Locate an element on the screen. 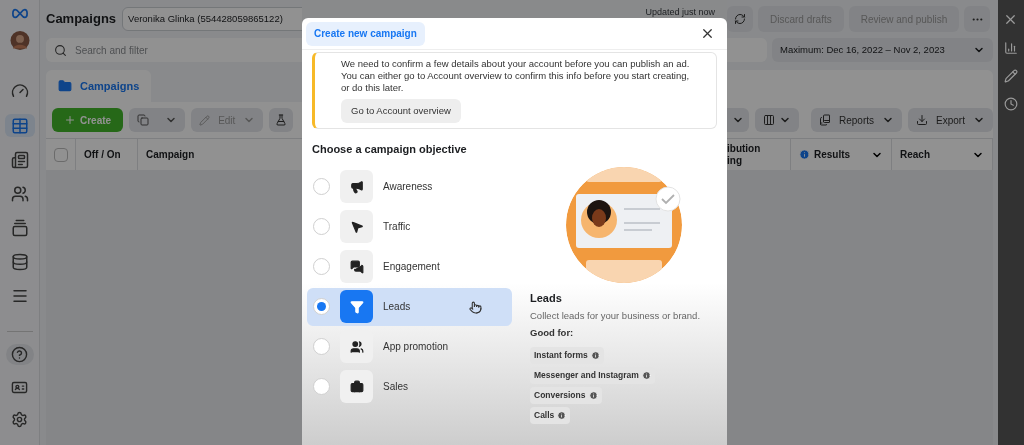 The image size is (1024, 445). clock-icon is located at coordinates (1010, 104).